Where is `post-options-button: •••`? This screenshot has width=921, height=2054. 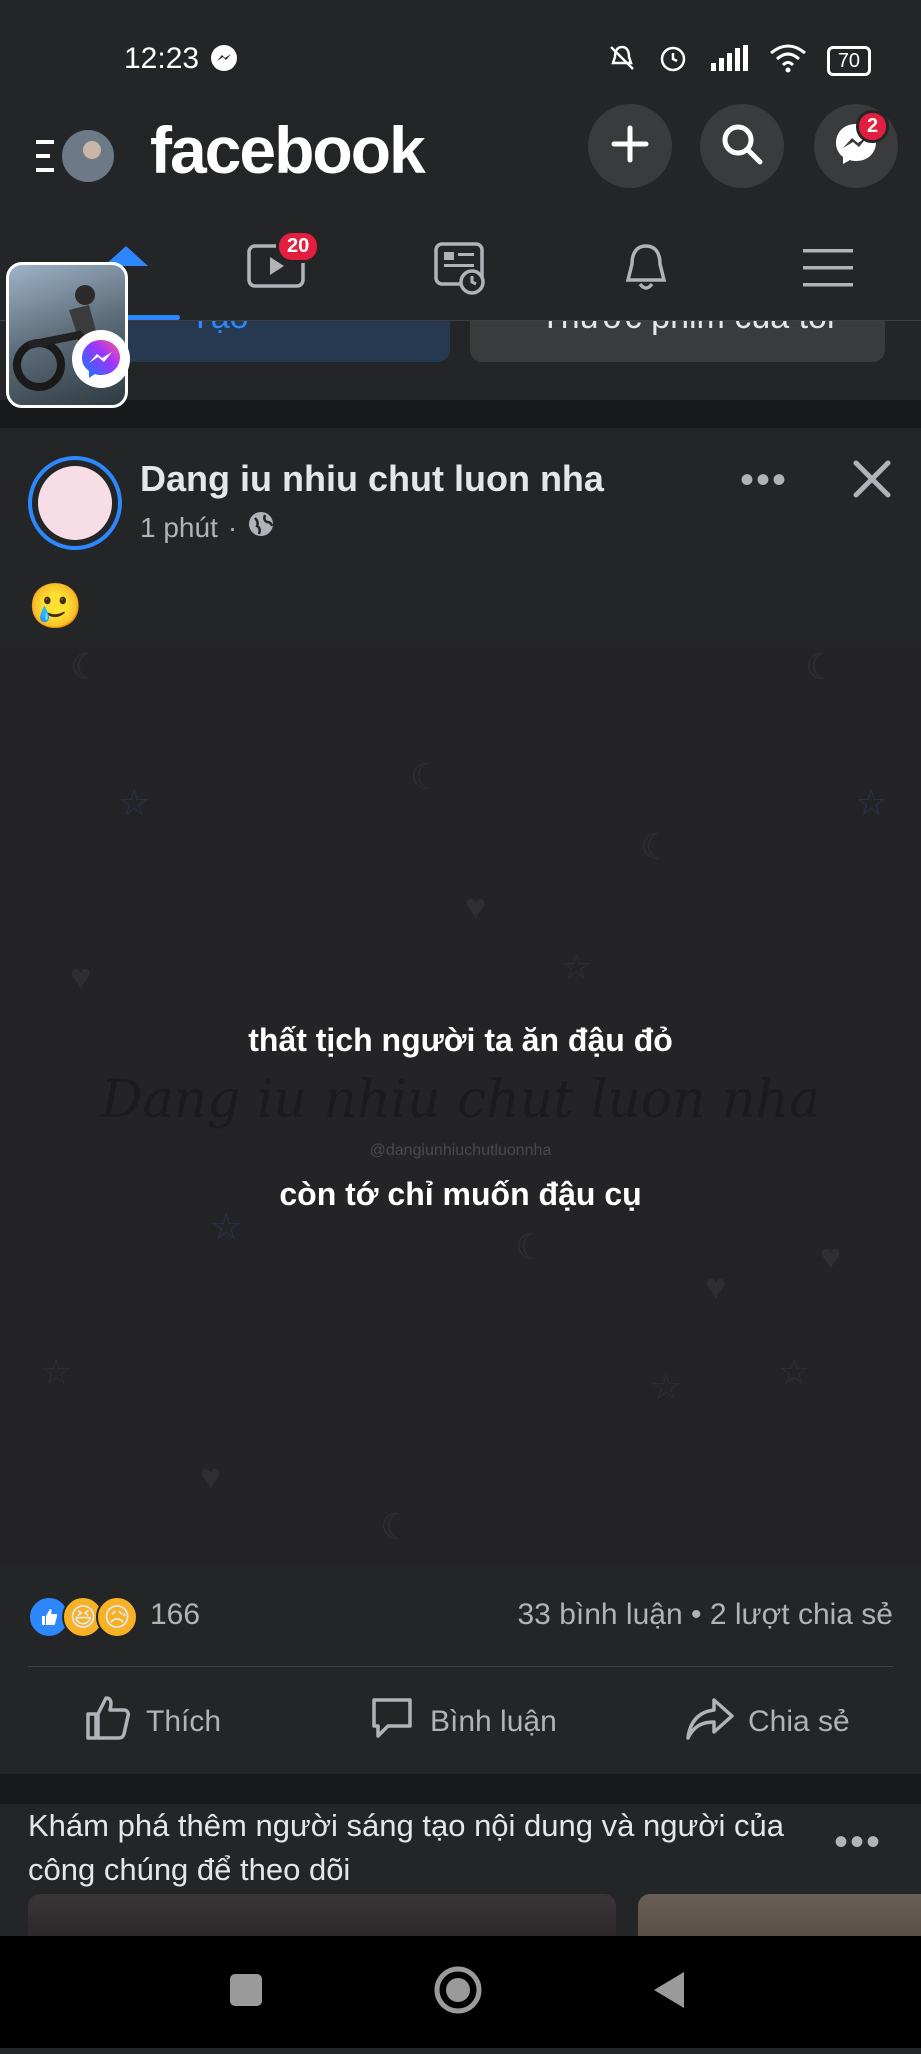
post-options-button: ••• is located at coordinates (764, 480).